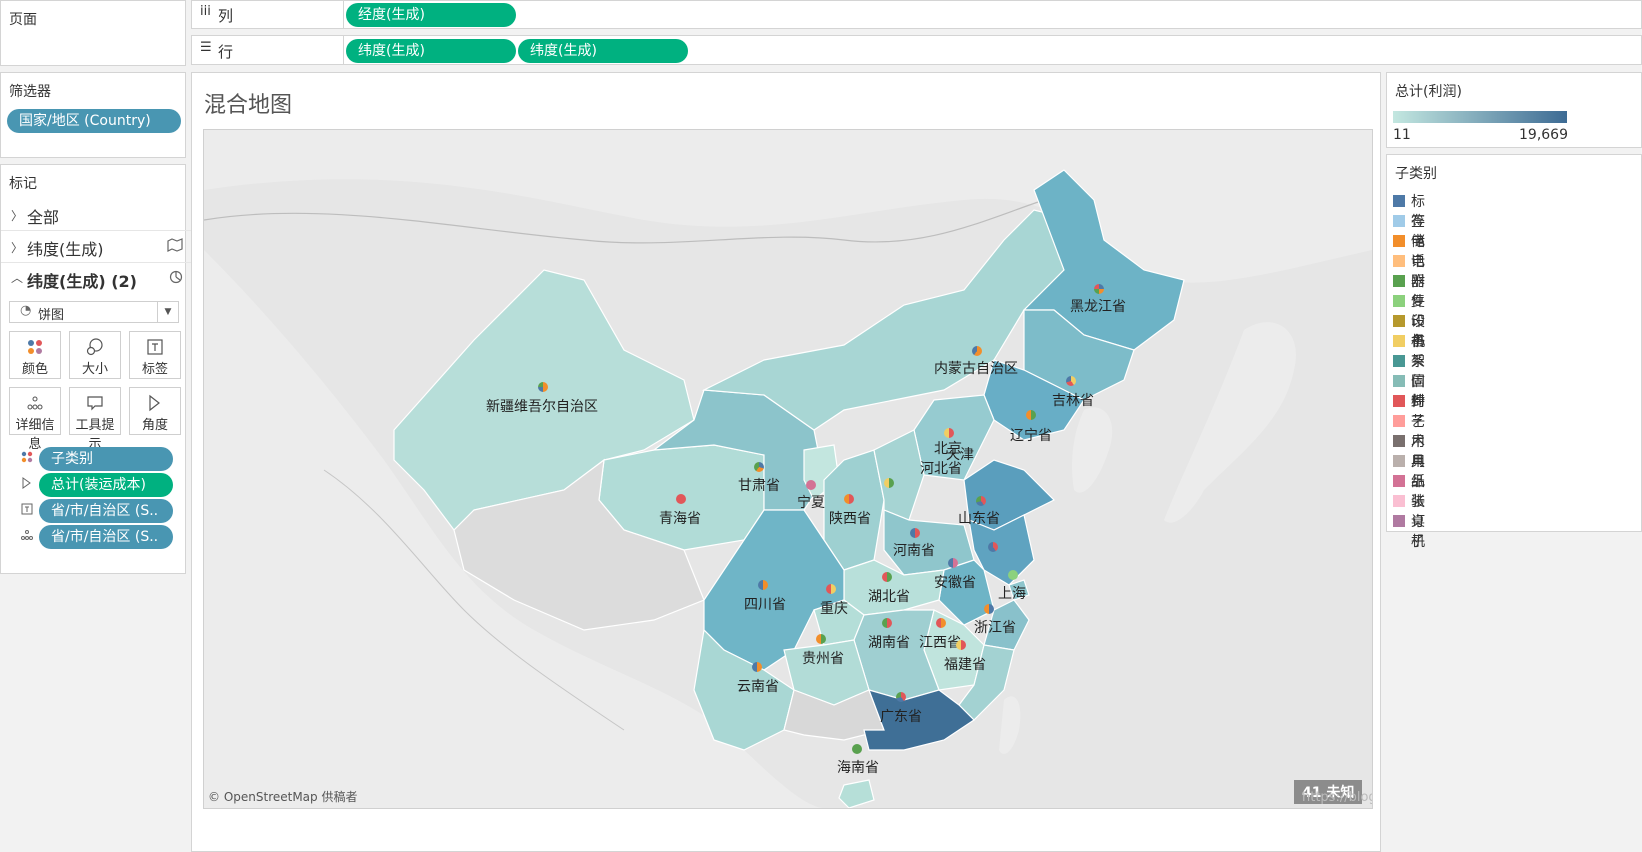 The image size is (1642, 852). What do you see at coordinates (82, 281) in the screenshot?
I see `marks-layer-label: 纬度(生成) (2)` at bounding box center [82, 281].